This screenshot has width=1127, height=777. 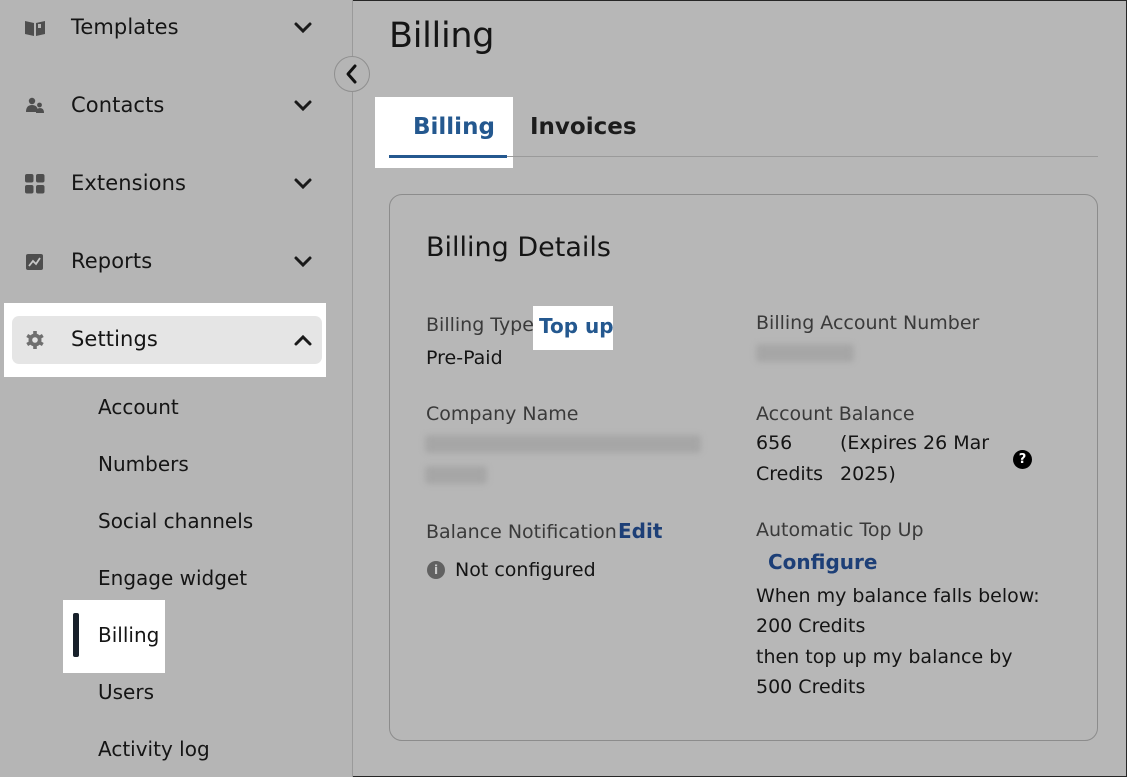 What do you see at coordinates (175, 521) in the screenshot?
I see `sidebar-subitem-social-channels: Social channels` at bounding box center [175, 521].